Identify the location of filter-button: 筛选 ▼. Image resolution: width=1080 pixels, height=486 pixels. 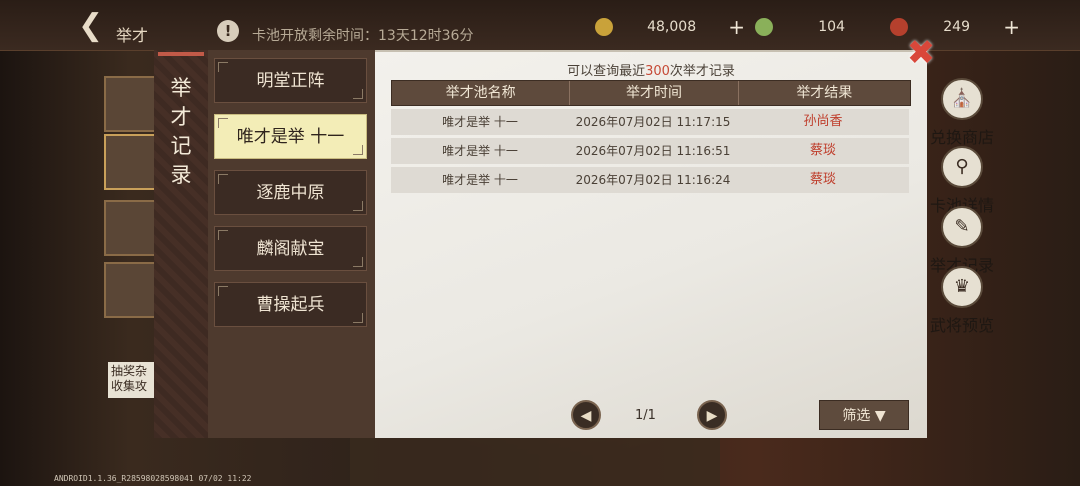
(864, 415).